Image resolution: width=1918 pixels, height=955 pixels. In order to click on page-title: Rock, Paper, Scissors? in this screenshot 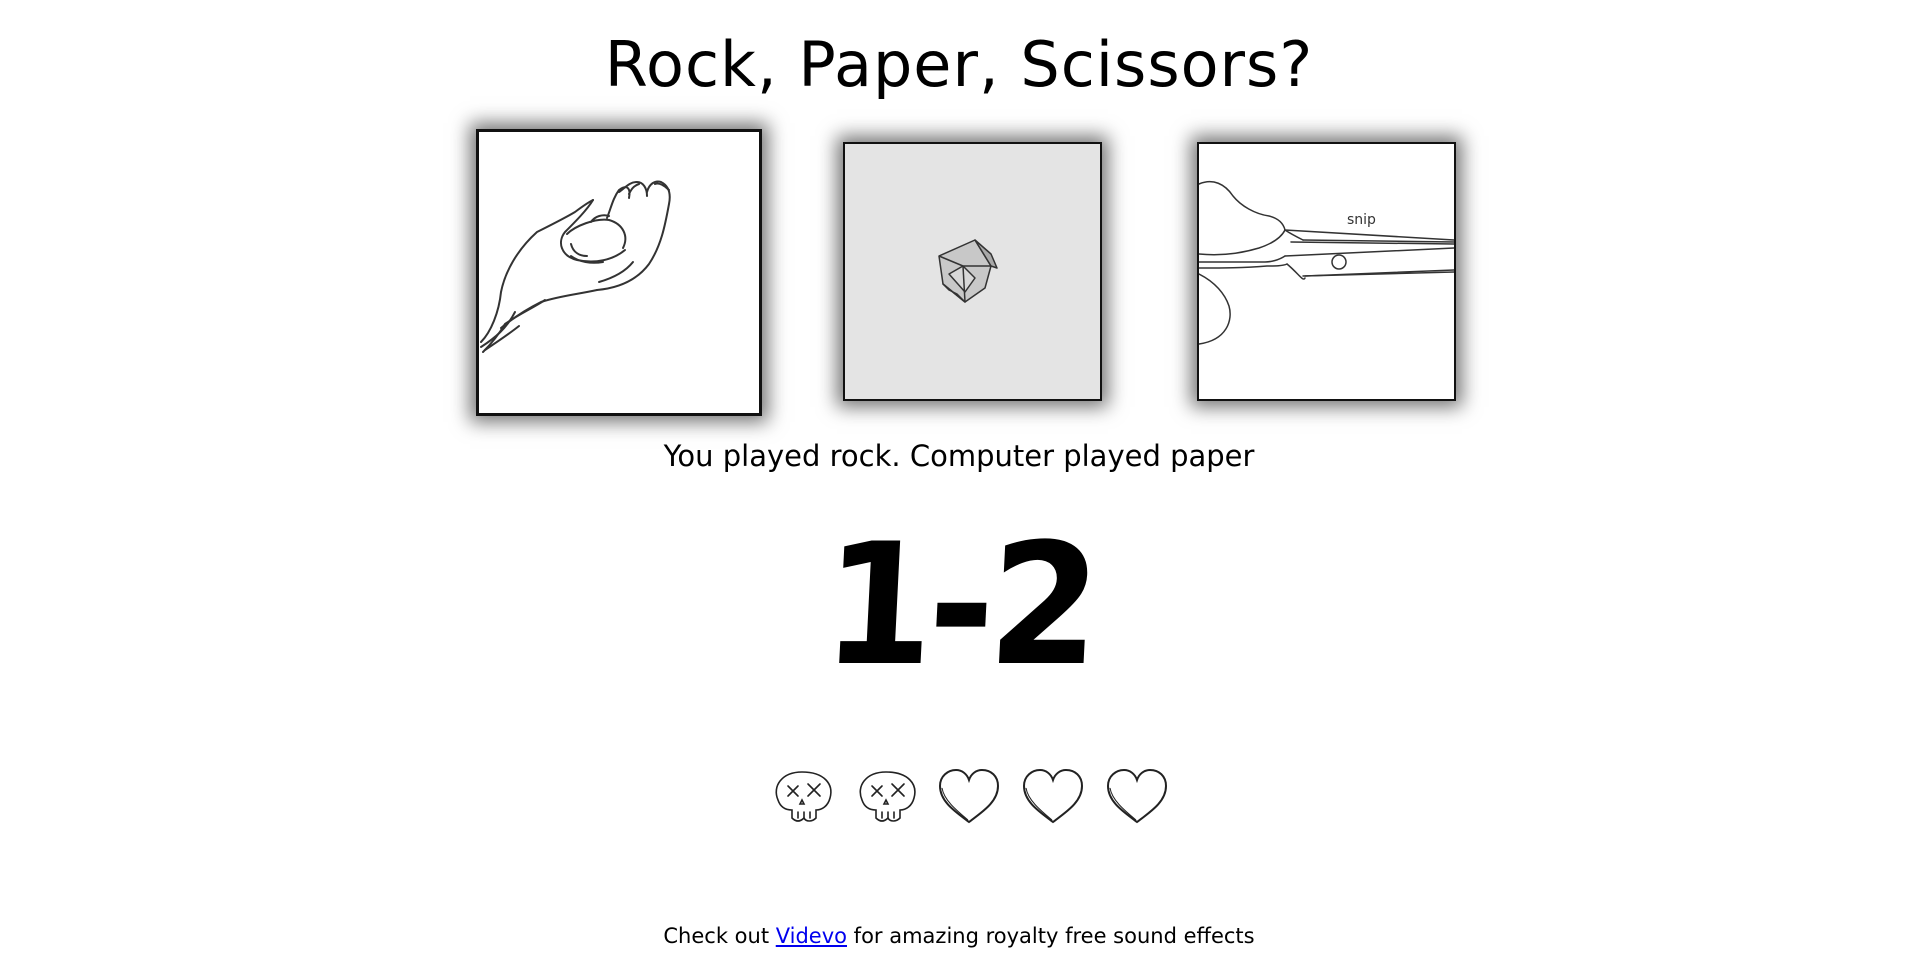, I will do `click(959, 64)`.